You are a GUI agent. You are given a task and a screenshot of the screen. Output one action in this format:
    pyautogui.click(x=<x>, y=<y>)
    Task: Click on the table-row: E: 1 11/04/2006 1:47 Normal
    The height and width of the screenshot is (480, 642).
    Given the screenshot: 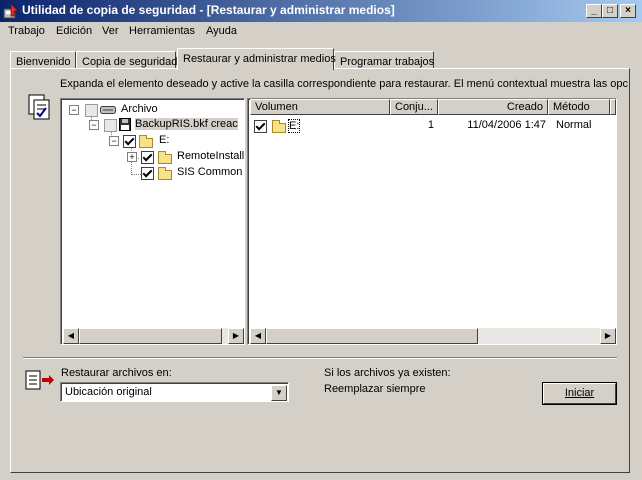 What is the action you would take?
    pyautogui.click(x=433, y=126)
    